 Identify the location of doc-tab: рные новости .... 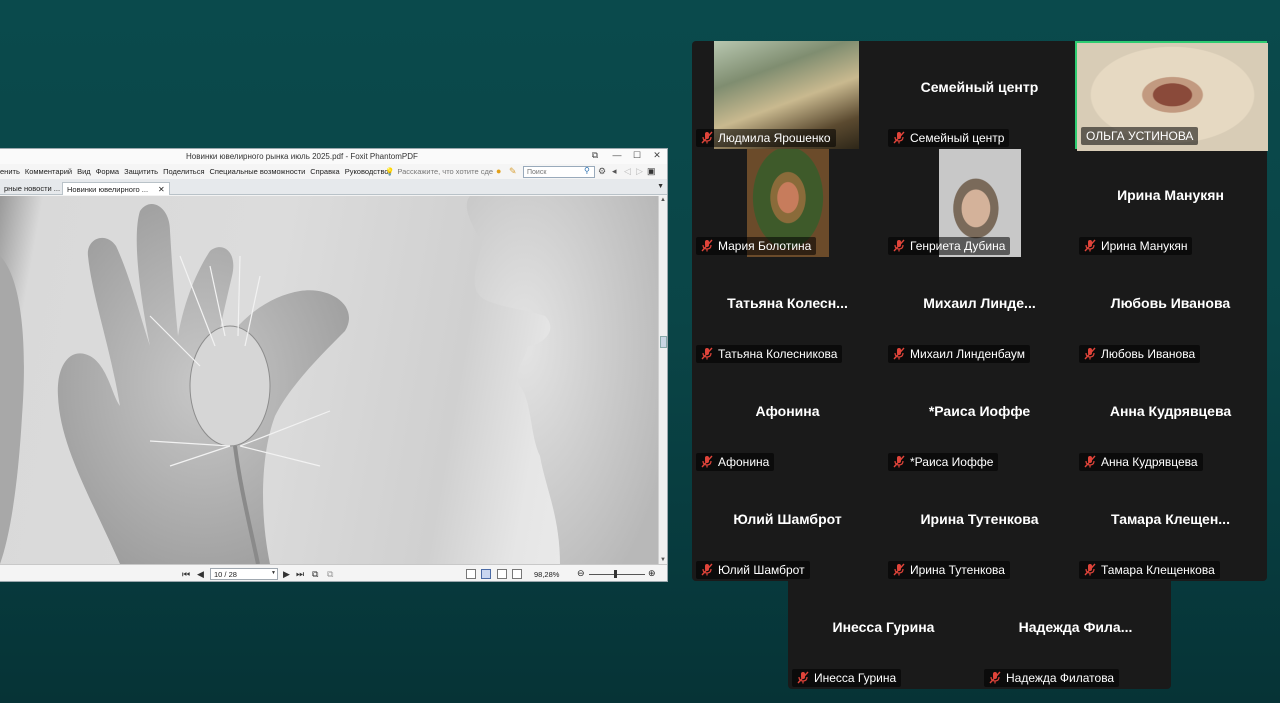
(32, 188).